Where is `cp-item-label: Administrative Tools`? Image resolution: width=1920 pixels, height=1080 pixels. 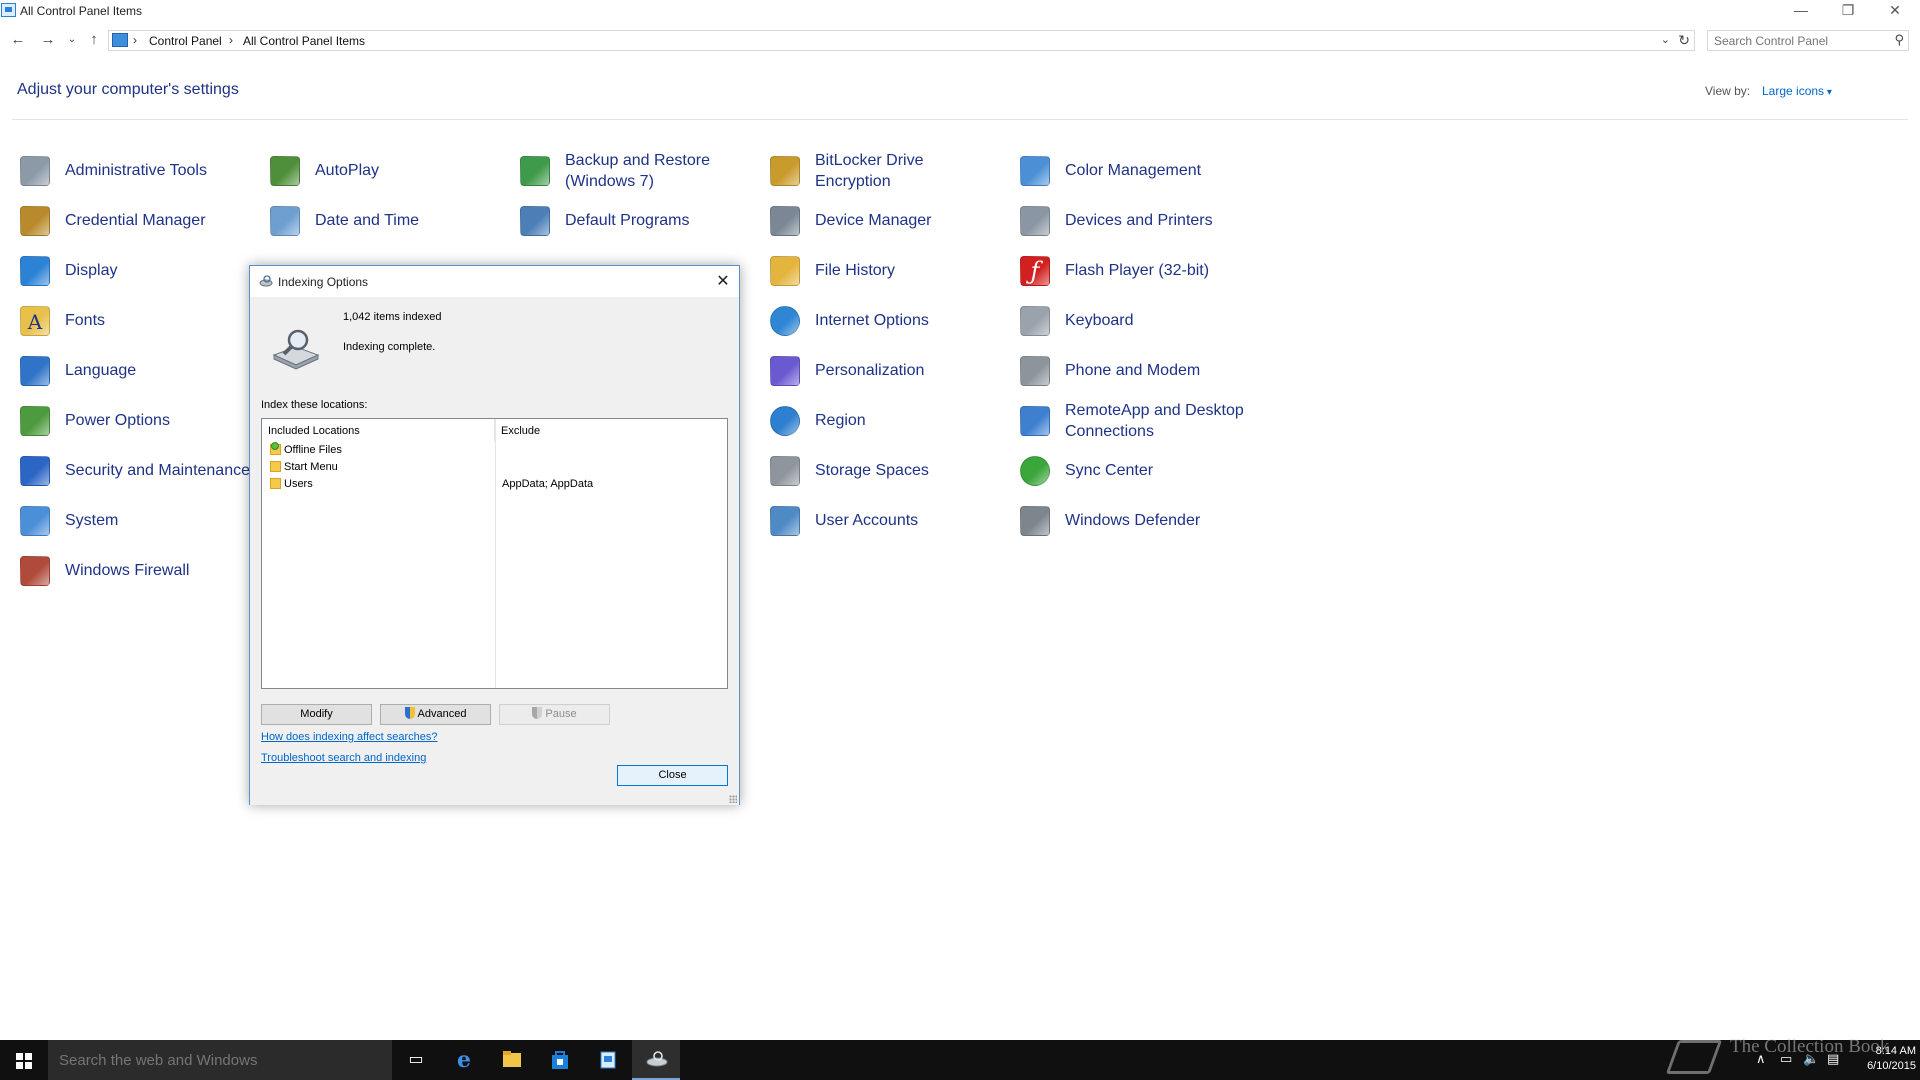 cp-item-label: Administrative Tools is located at coordinates (136, 170).